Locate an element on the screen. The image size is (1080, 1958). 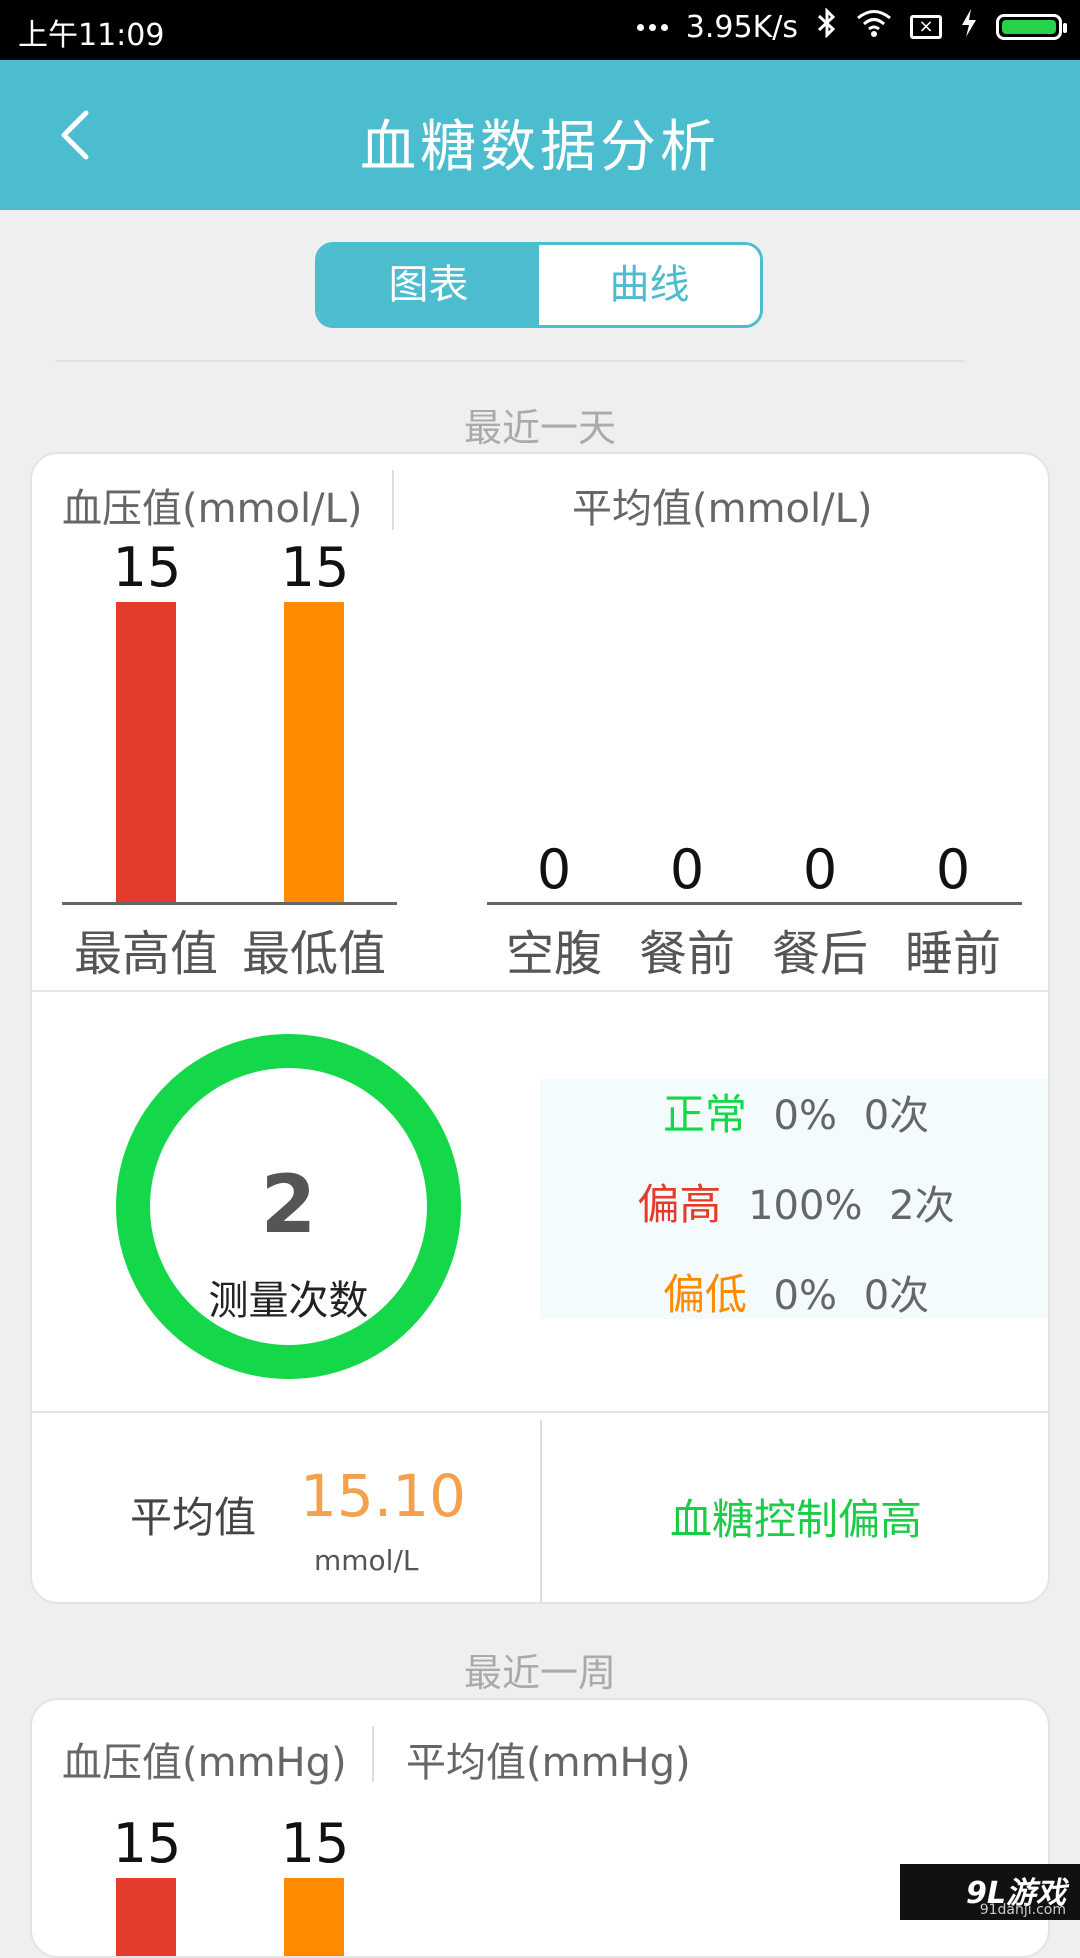
section-label-day: 最近一天 is located at coordinates (539, 428).